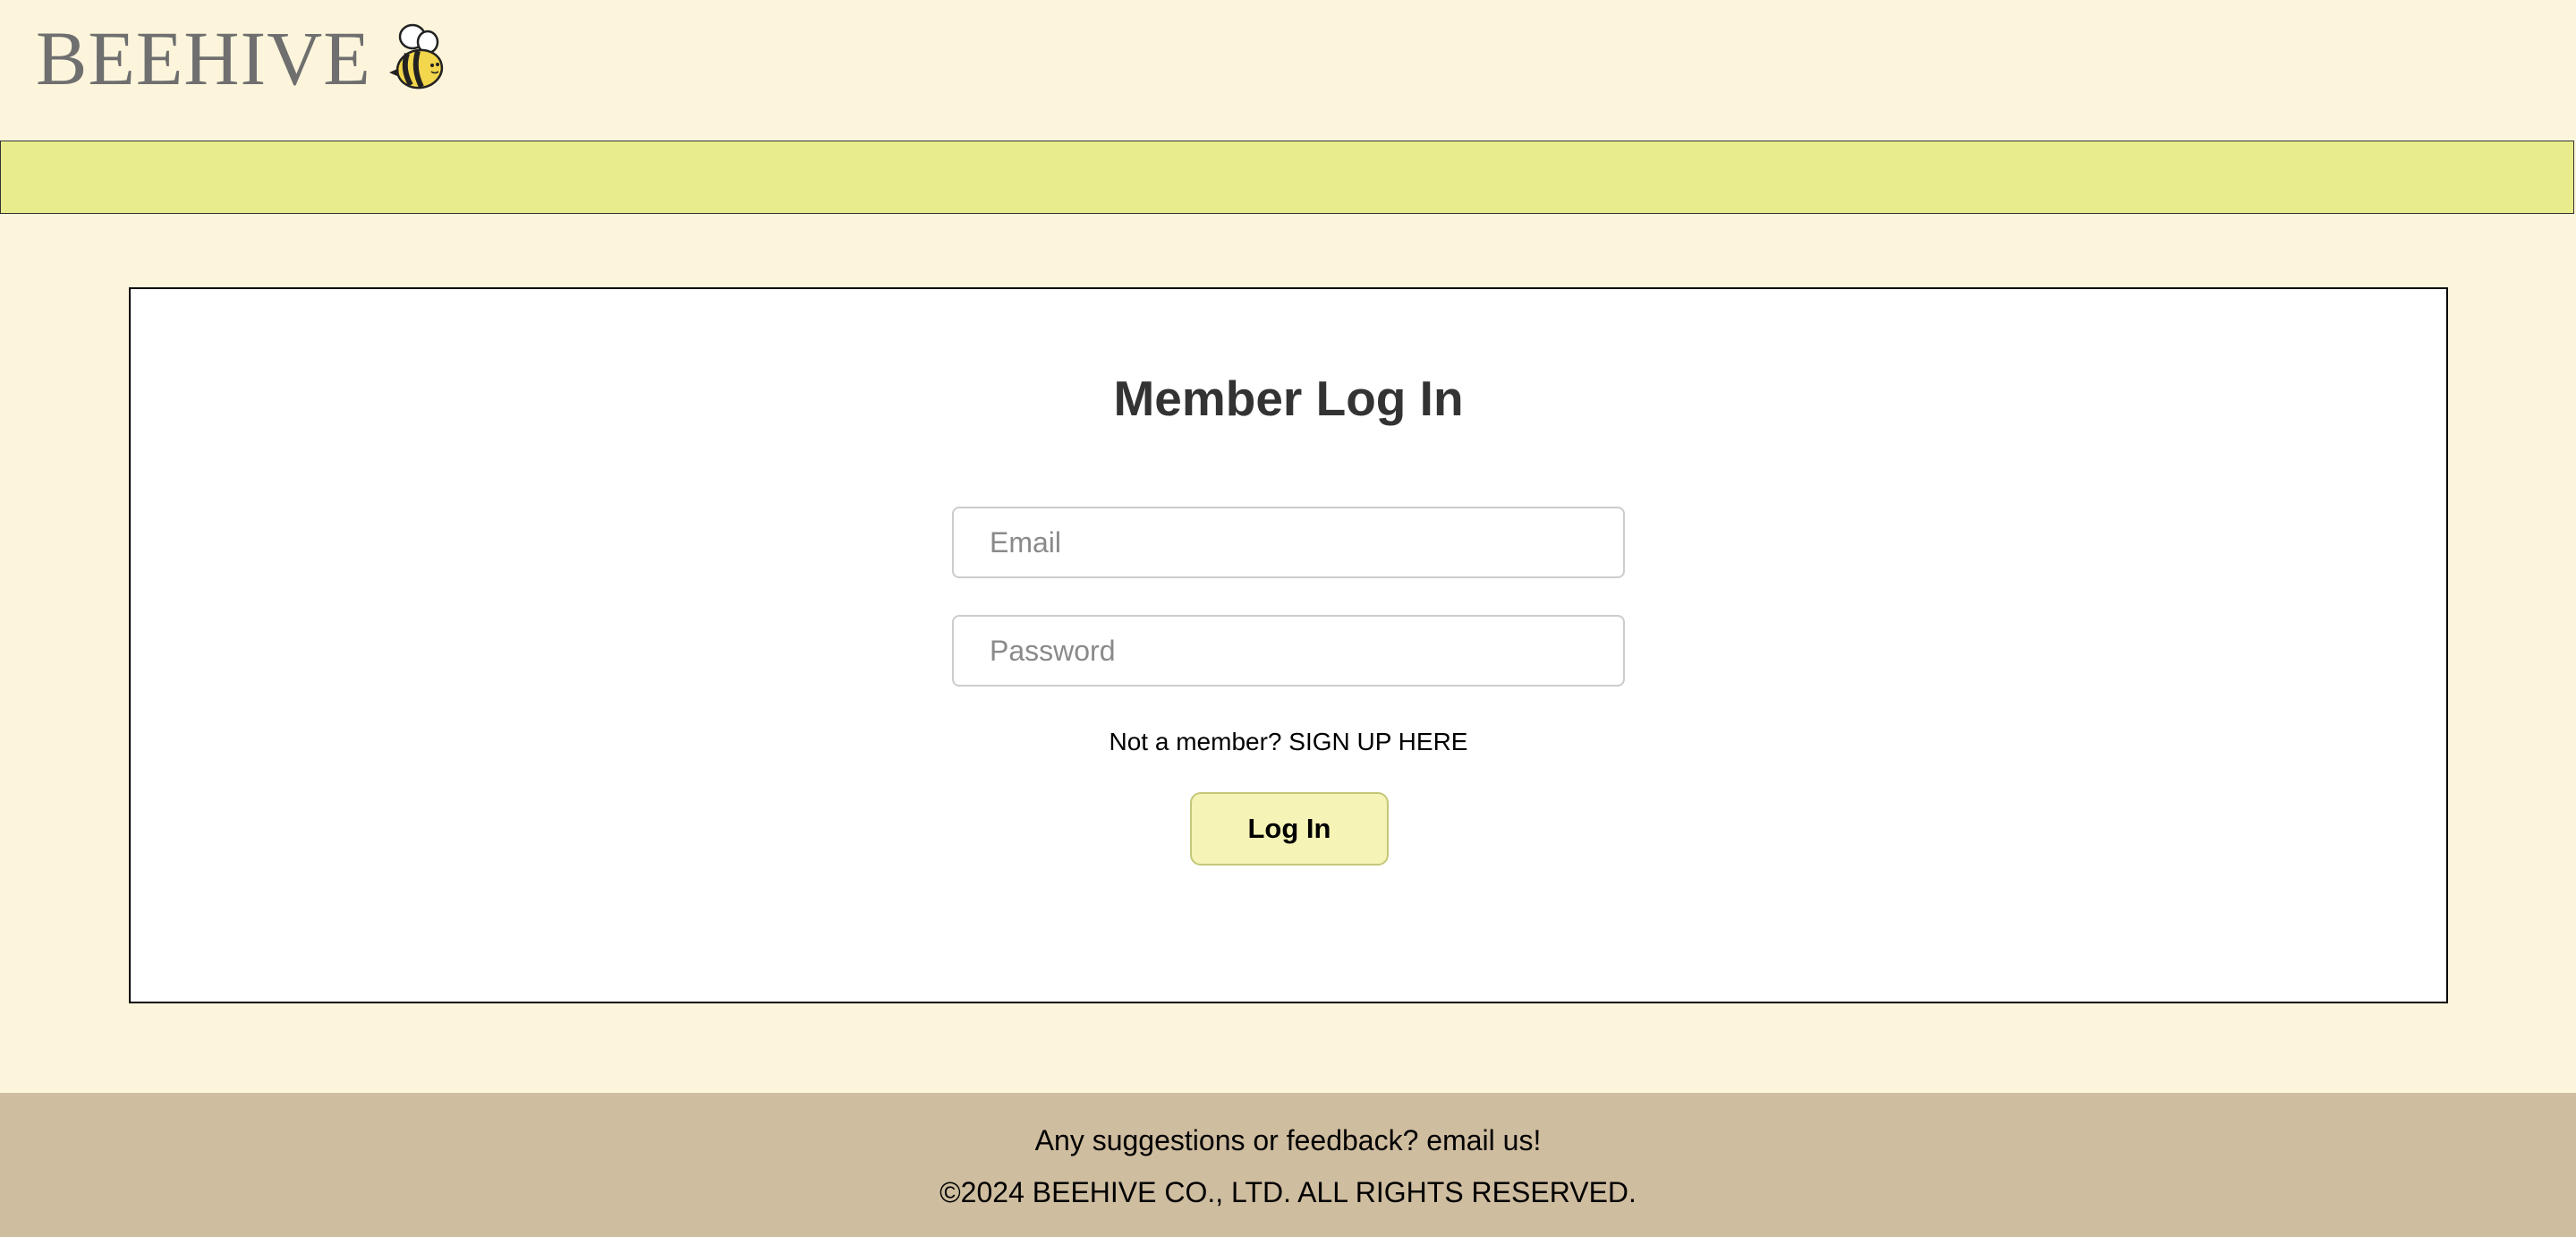 The width and height of the screenshot is (2576, 1237). What do you see at coordinates (1288, 398) in the screenshot?
I see `login-title: Member Log In` at bounding box center [1288, 398].